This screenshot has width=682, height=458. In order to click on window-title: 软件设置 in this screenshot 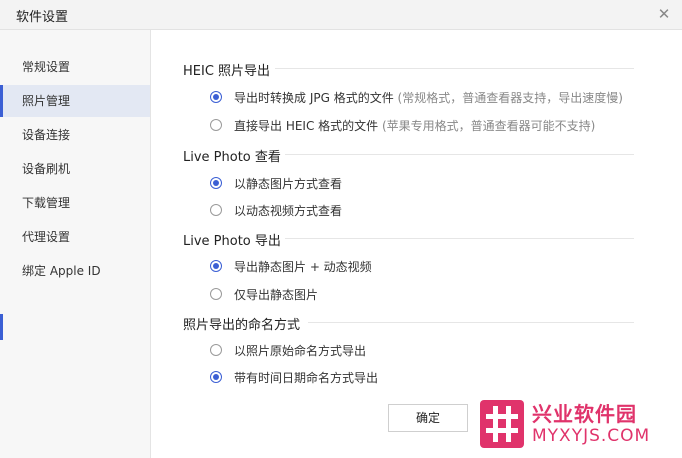, I will do `click(42, 17)`.